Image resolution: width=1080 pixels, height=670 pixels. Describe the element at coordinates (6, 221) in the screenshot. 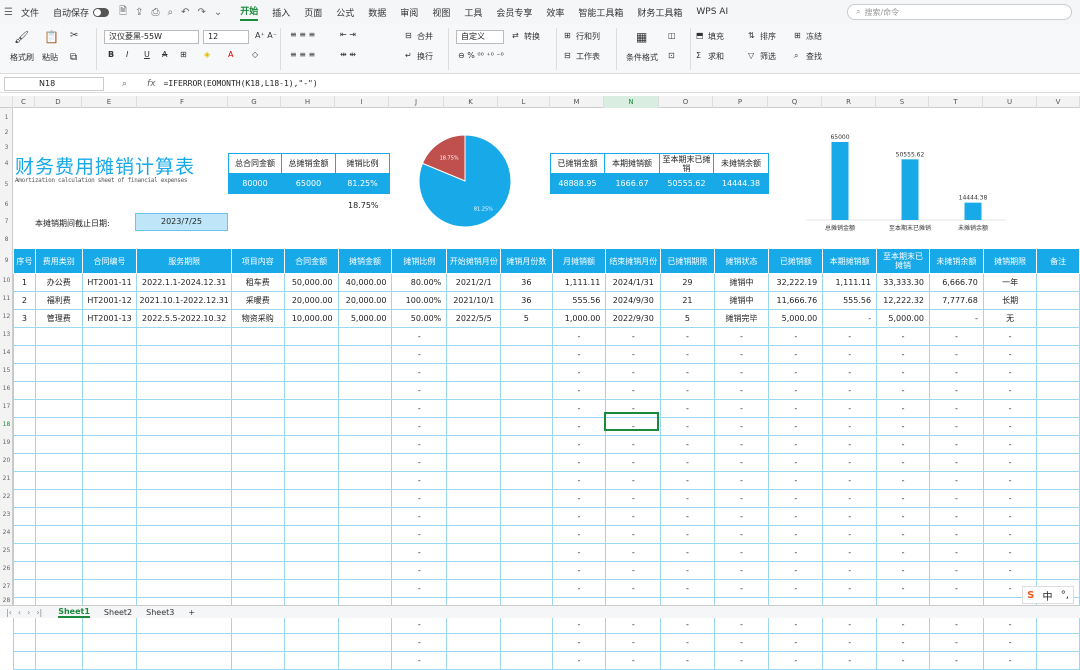

I see `row-number: 7` at that location.